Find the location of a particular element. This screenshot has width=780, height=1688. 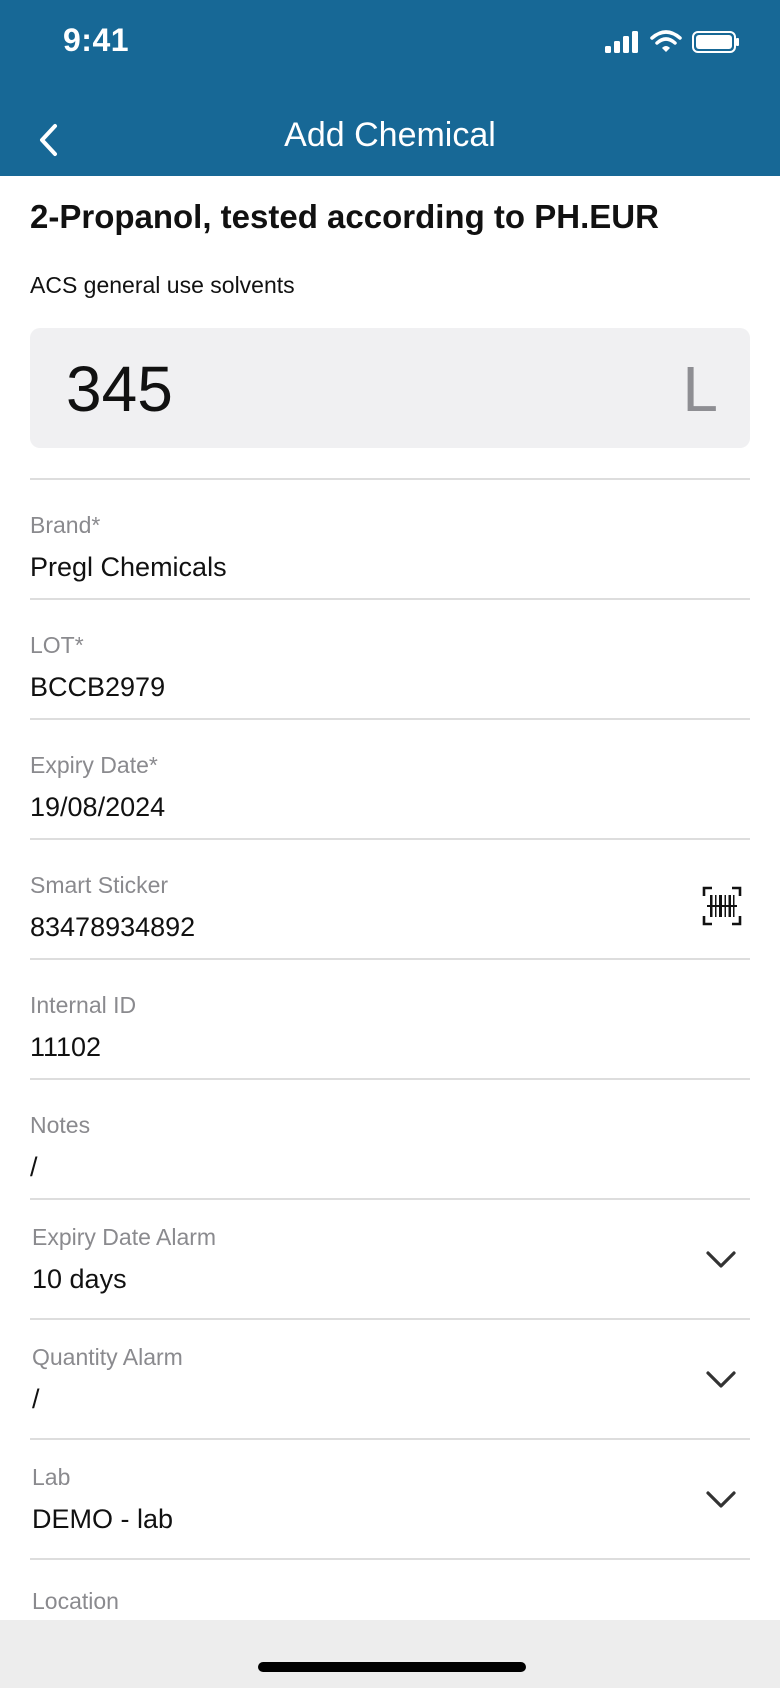

app-header: 9:41 Add Chemical is located at coordinates (390, 88).